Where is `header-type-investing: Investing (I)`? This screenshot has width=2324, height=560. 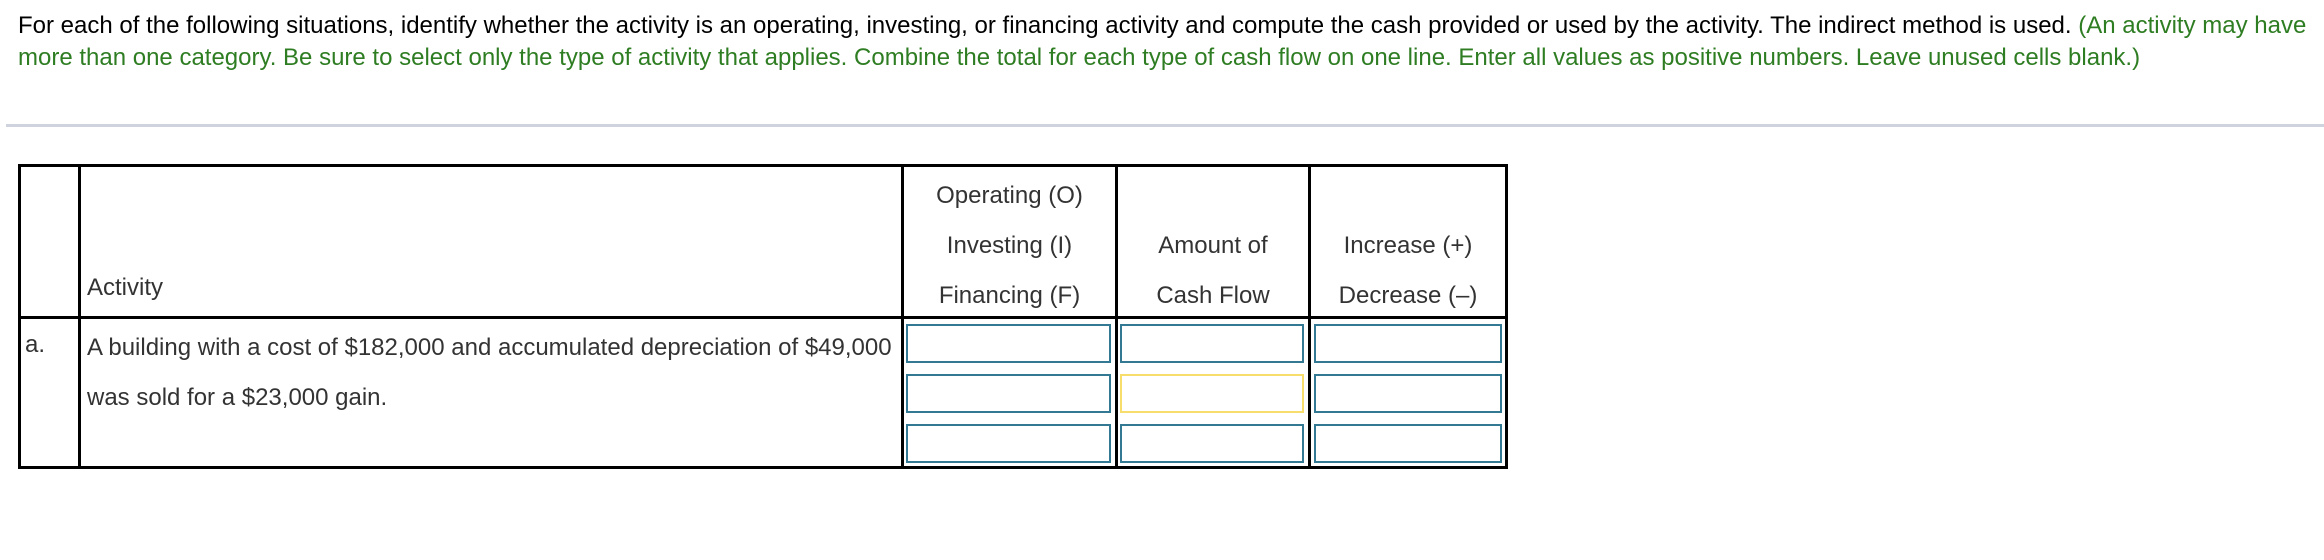 header-type-investing: Investing (I) is located at coordinates (1009, 245).